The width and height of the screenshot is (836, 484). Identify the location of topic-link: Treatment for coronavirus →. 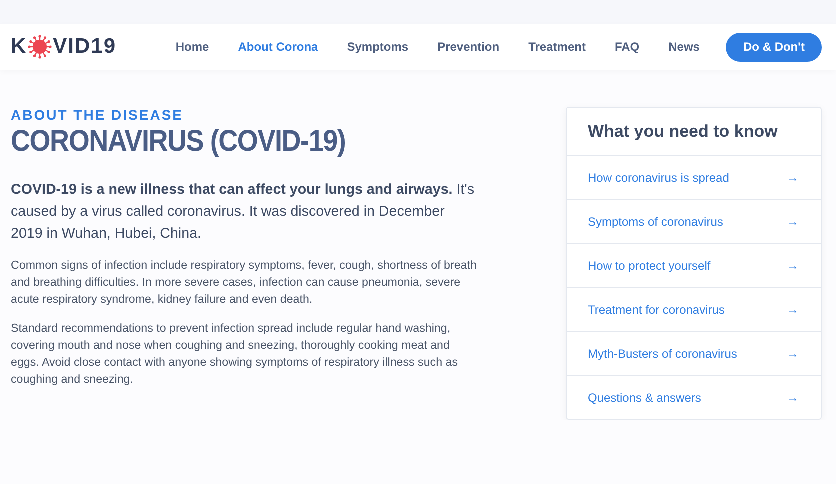
(694, 310).